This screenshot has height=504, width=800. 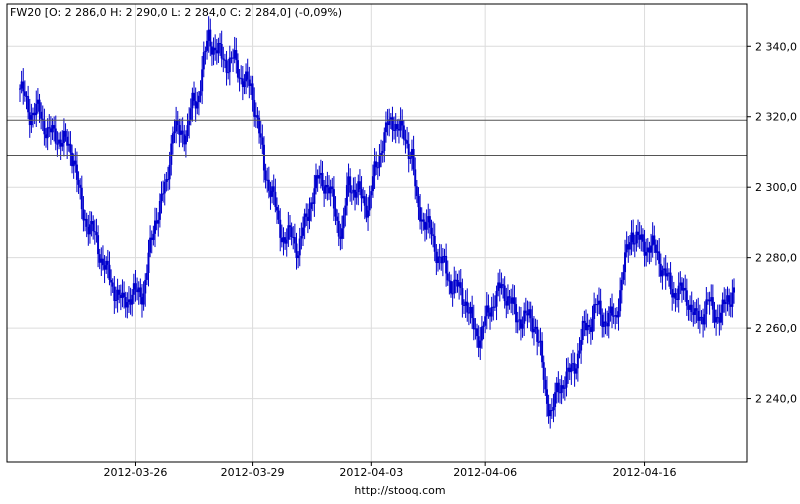 What do you see at coordinates (253, 472) in the screenshot?
I see `x-tick-label: 2012-03-29` at bounding box center [253, 472].